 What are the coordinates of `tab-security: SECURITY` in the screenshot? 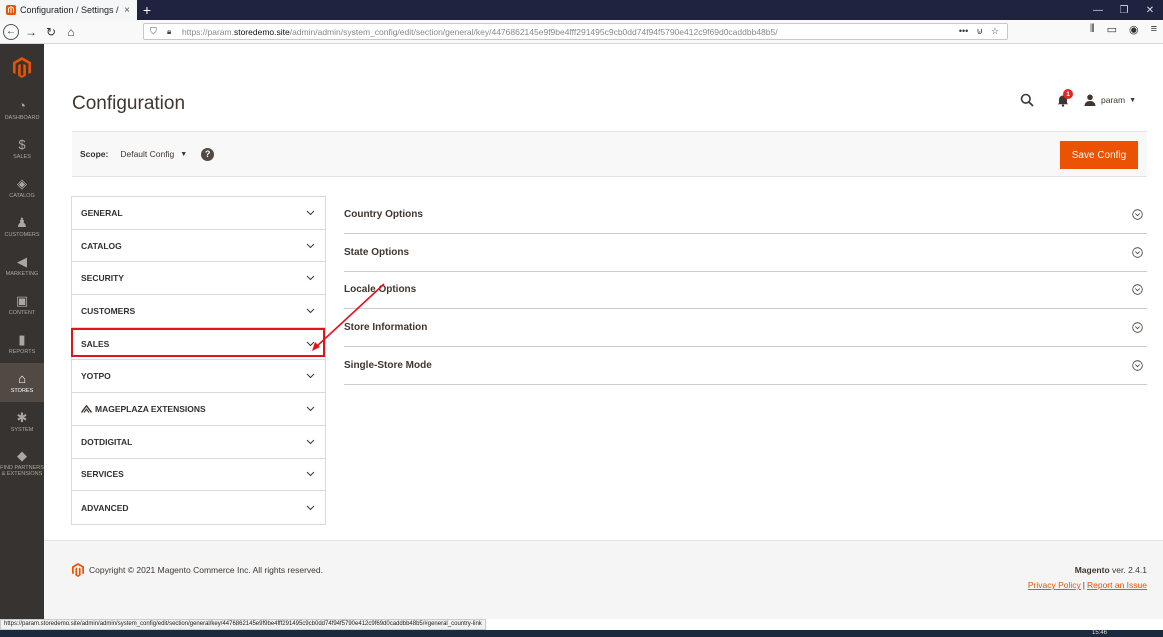 It's located at (198, 279).